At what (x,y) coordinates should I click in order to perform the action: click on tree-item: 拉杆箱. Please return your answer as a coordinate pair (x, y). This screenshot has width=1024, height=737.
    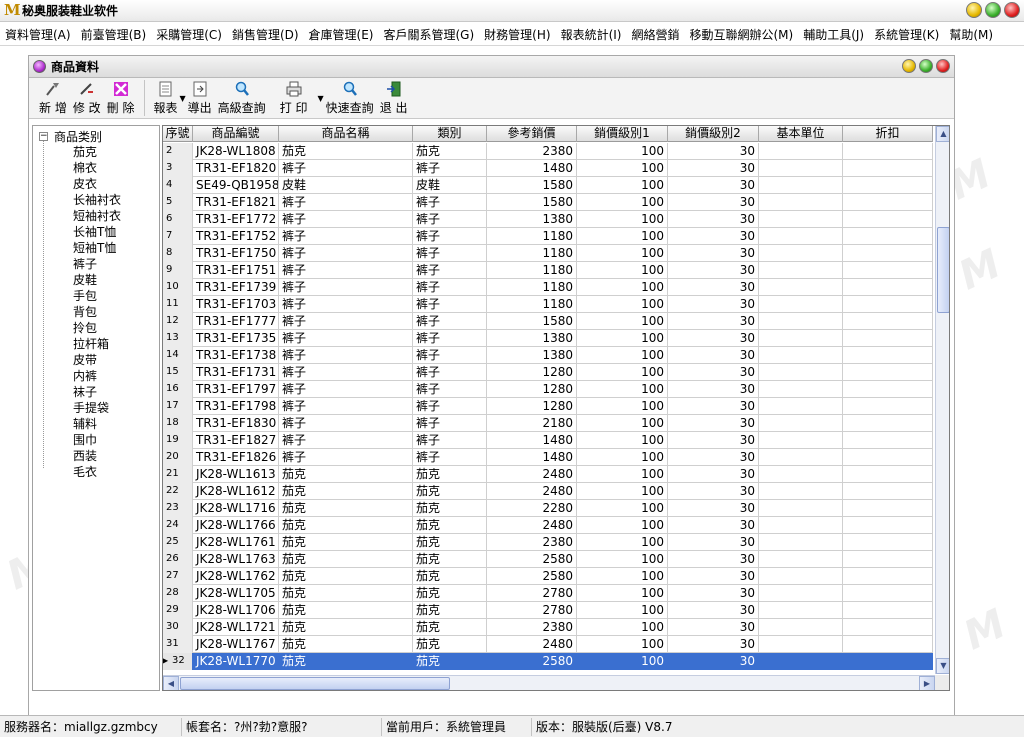
    Looking at the image, I should click on (97, 344).